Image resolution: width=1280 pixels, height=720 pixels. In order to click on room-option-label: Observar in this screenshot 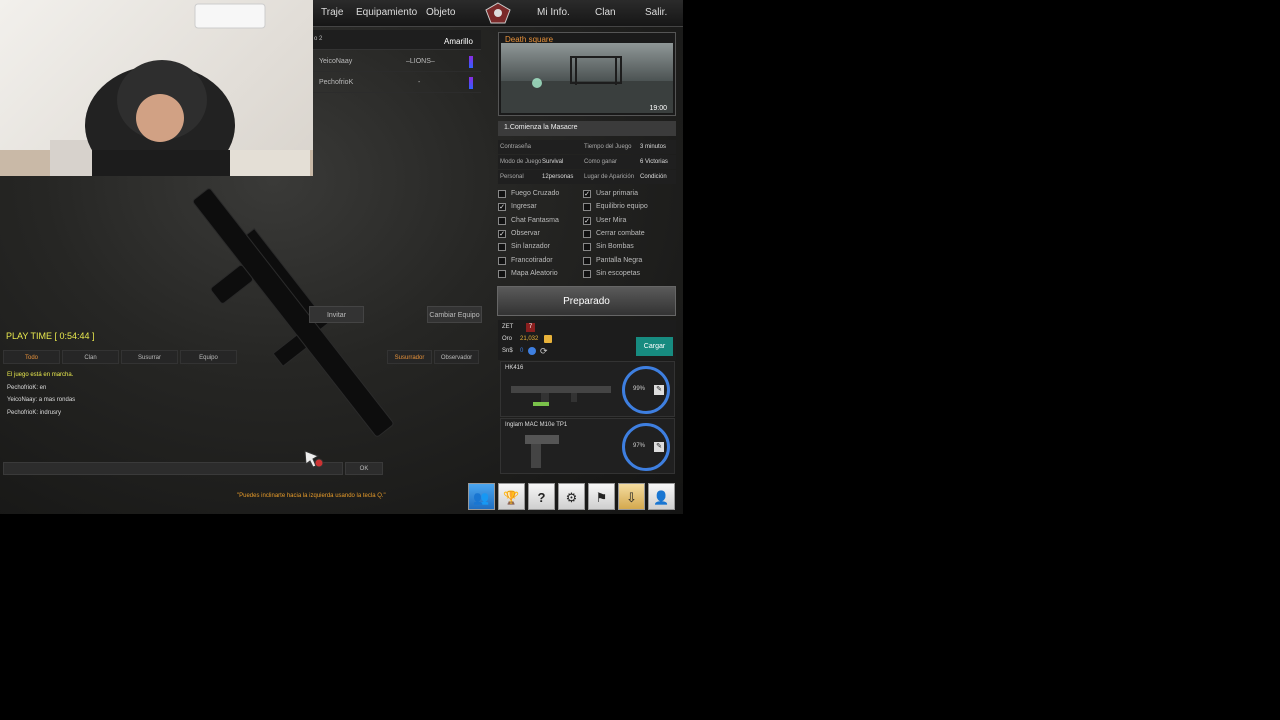, I will do `click(525, 233)`.